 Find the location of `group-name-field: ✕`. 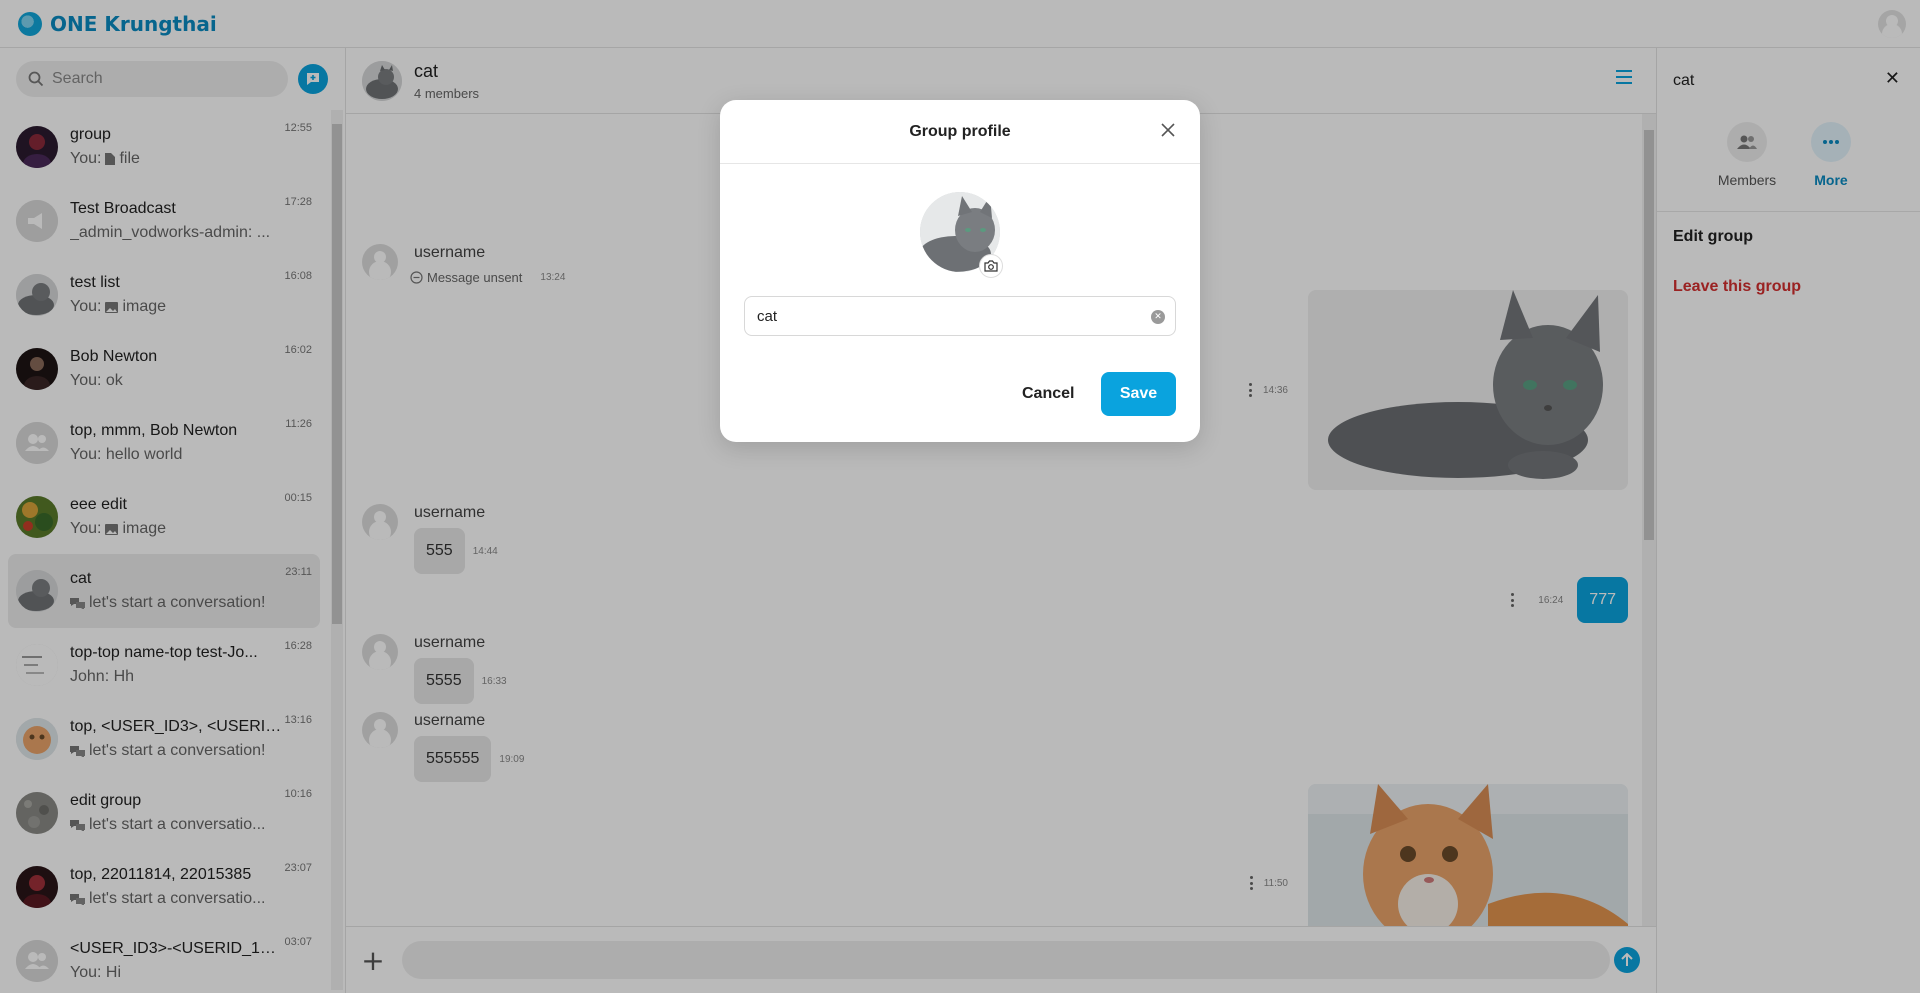

group-name-field: ✕ is located at coordinates (960, 316).